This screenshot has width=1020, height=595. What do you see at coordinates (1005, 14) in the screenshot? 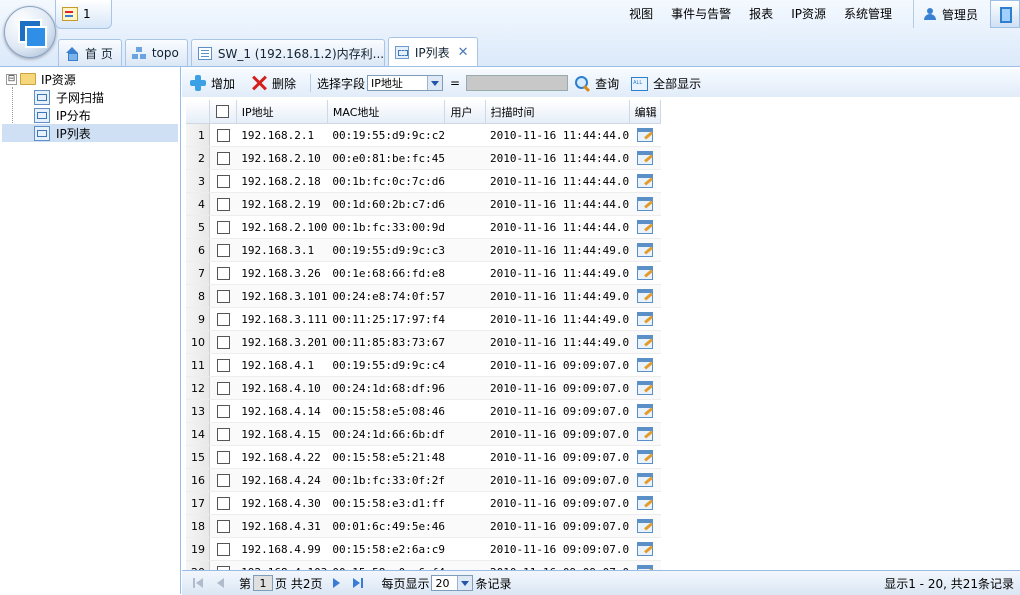
I see `logout-button` at bounding box center [1005, 14].